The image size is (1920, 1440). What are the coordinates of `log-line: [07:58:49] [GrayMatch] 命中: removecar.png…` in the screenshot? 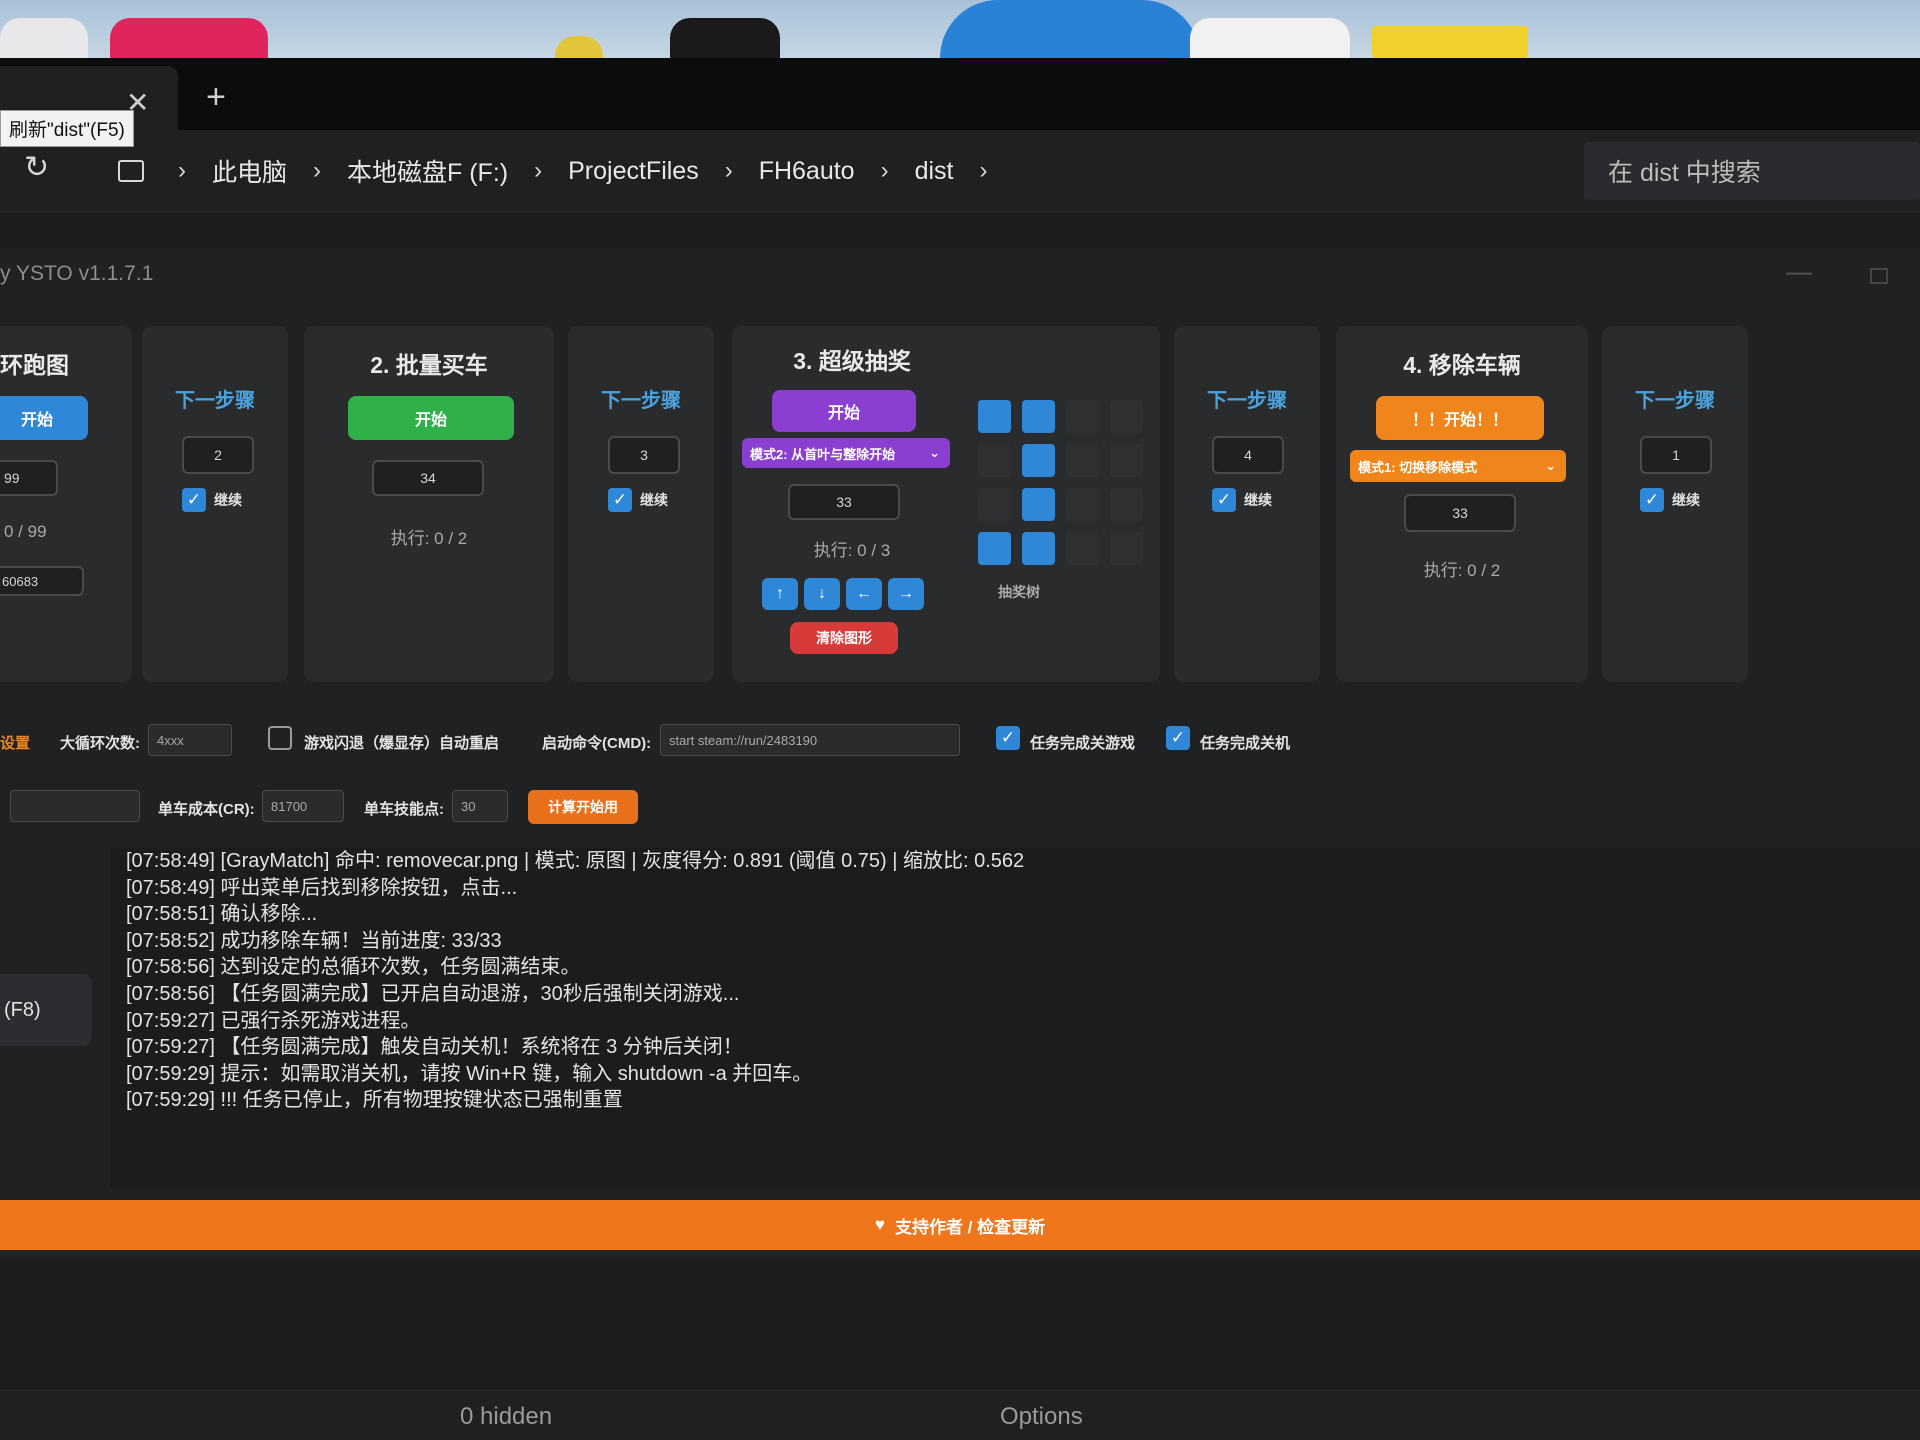 It's located at (575, 861).